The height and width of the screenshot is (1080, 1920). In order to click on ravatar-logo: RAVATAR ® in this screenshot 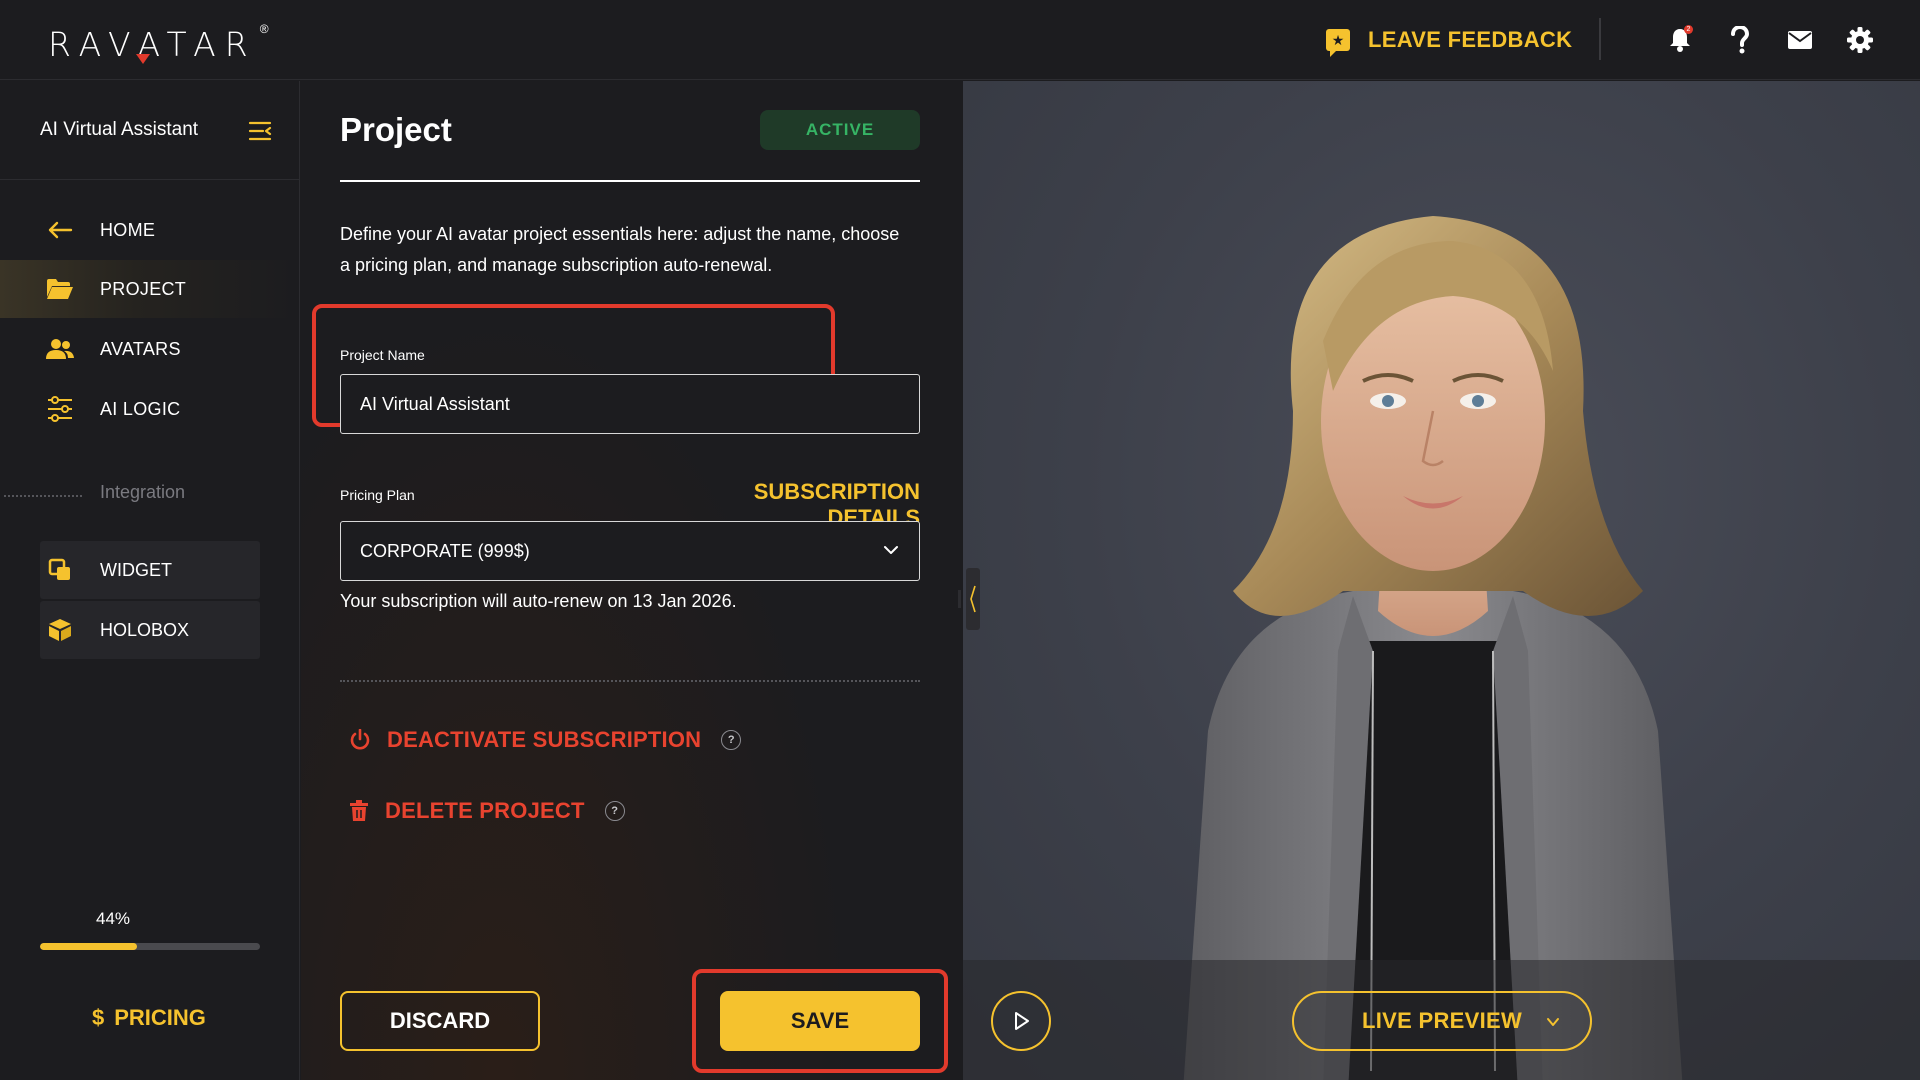, I will do `click(158, 44)`.